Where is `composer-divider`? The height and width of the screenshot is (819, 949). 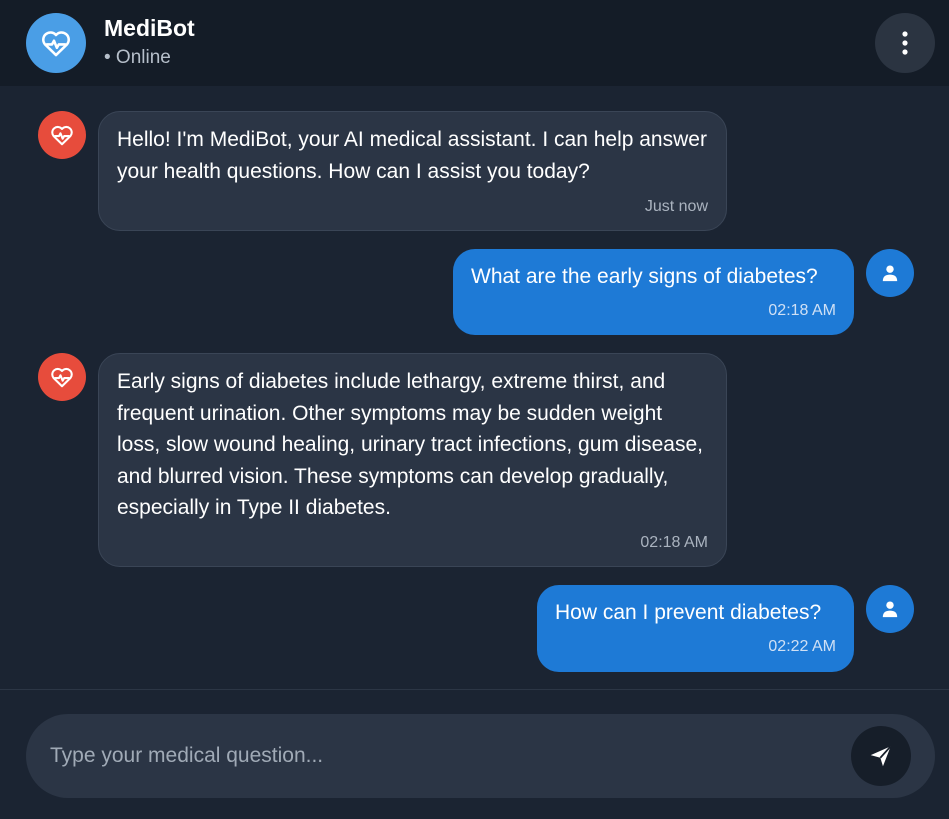 composer-divider is located at coordinates (474, 689).